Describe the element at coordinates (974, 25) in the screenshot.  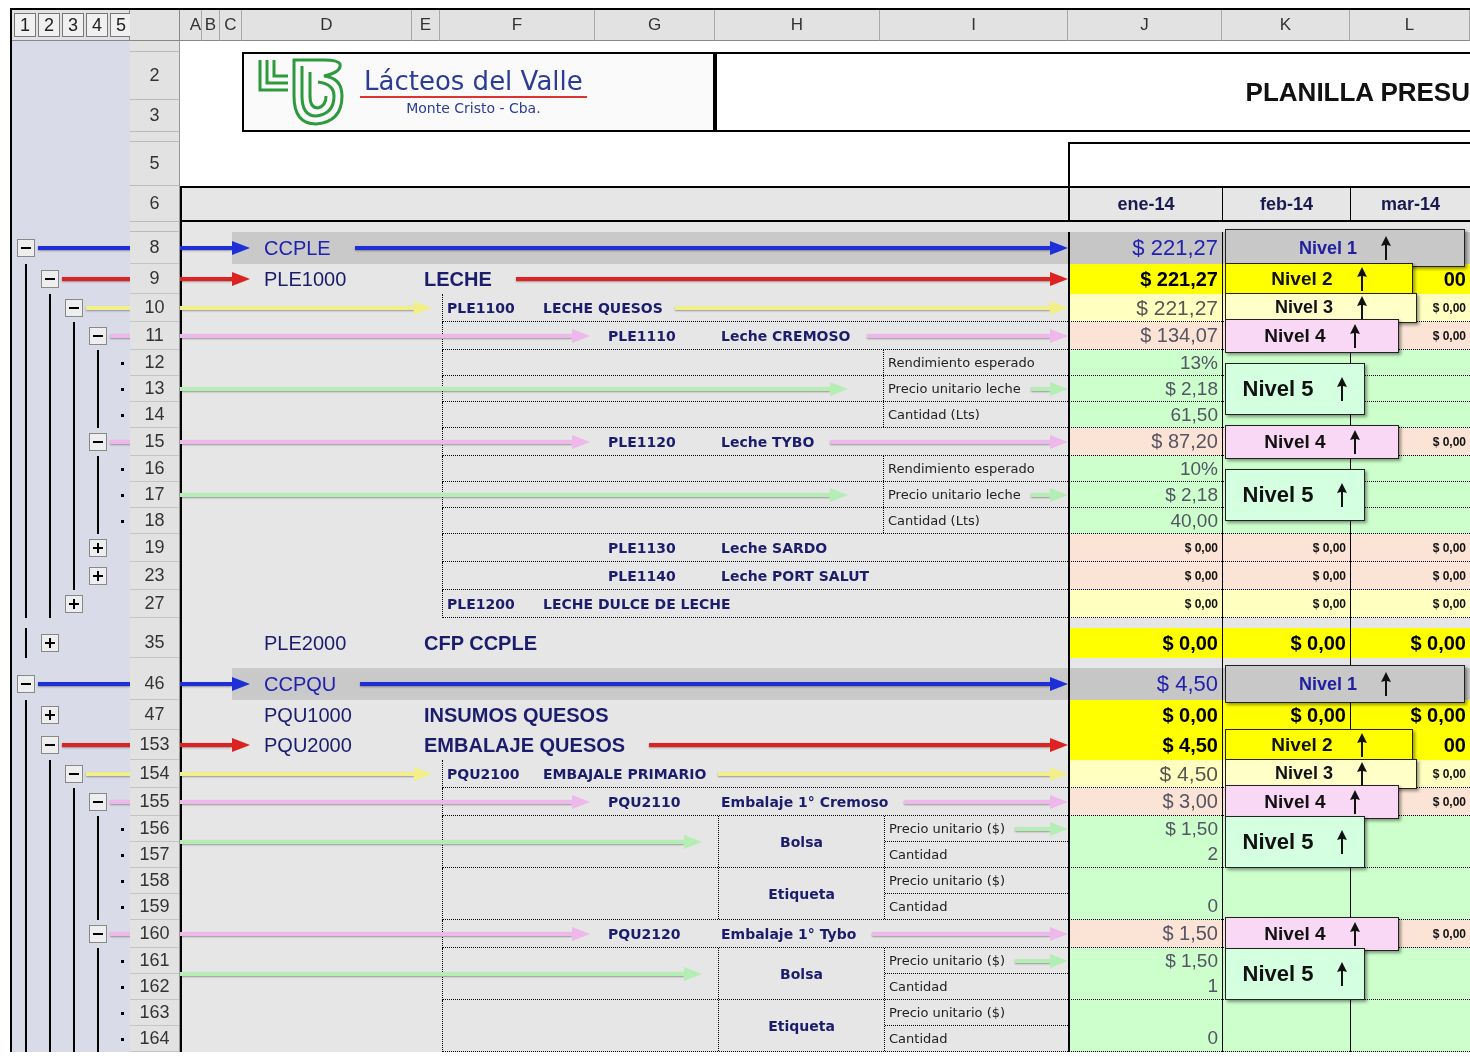
I see `column-header: I` at that location.